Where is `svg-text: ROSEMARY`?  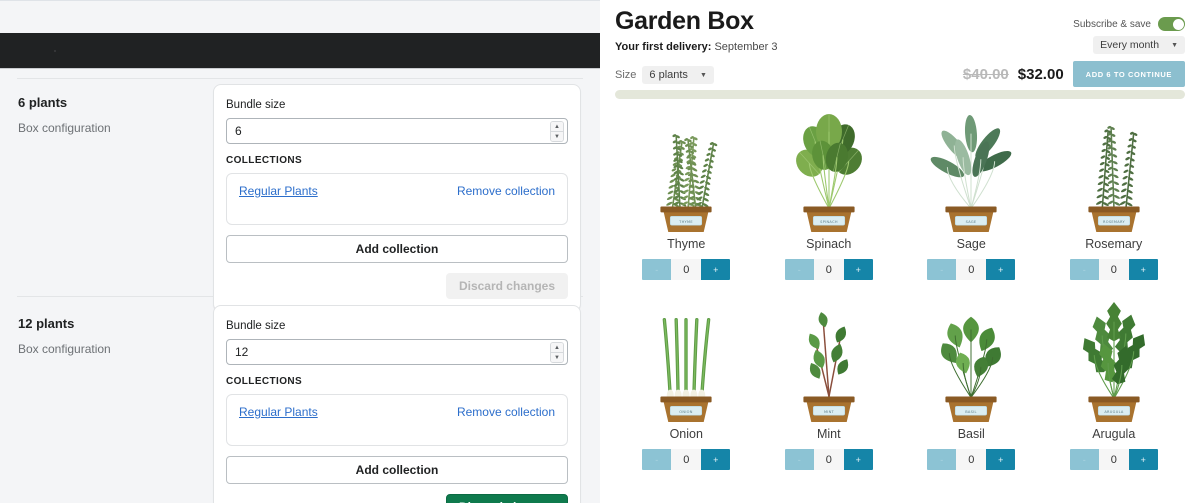 svg-text: ROSEMARY is located at coordinates (1114, 222).